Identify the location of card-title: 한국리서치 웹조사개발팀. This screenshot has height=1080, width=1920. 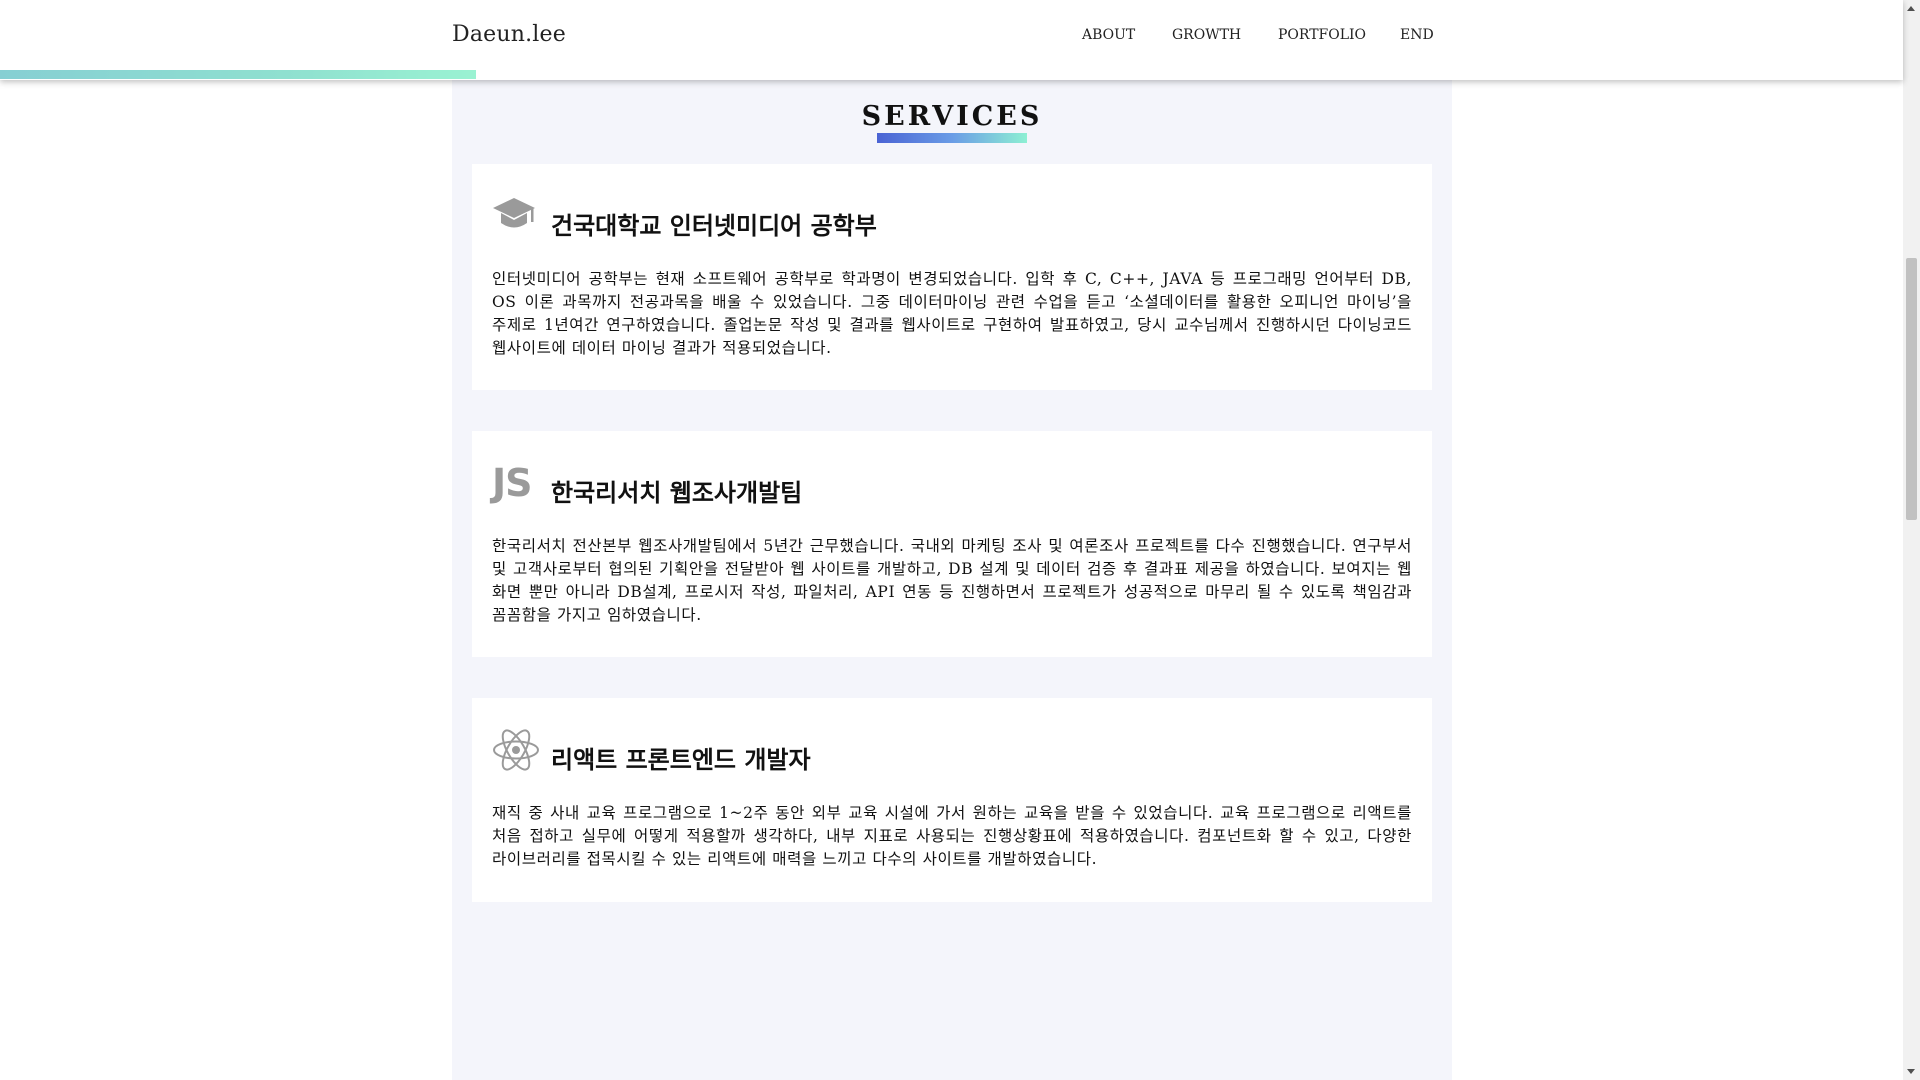
(677, 493).